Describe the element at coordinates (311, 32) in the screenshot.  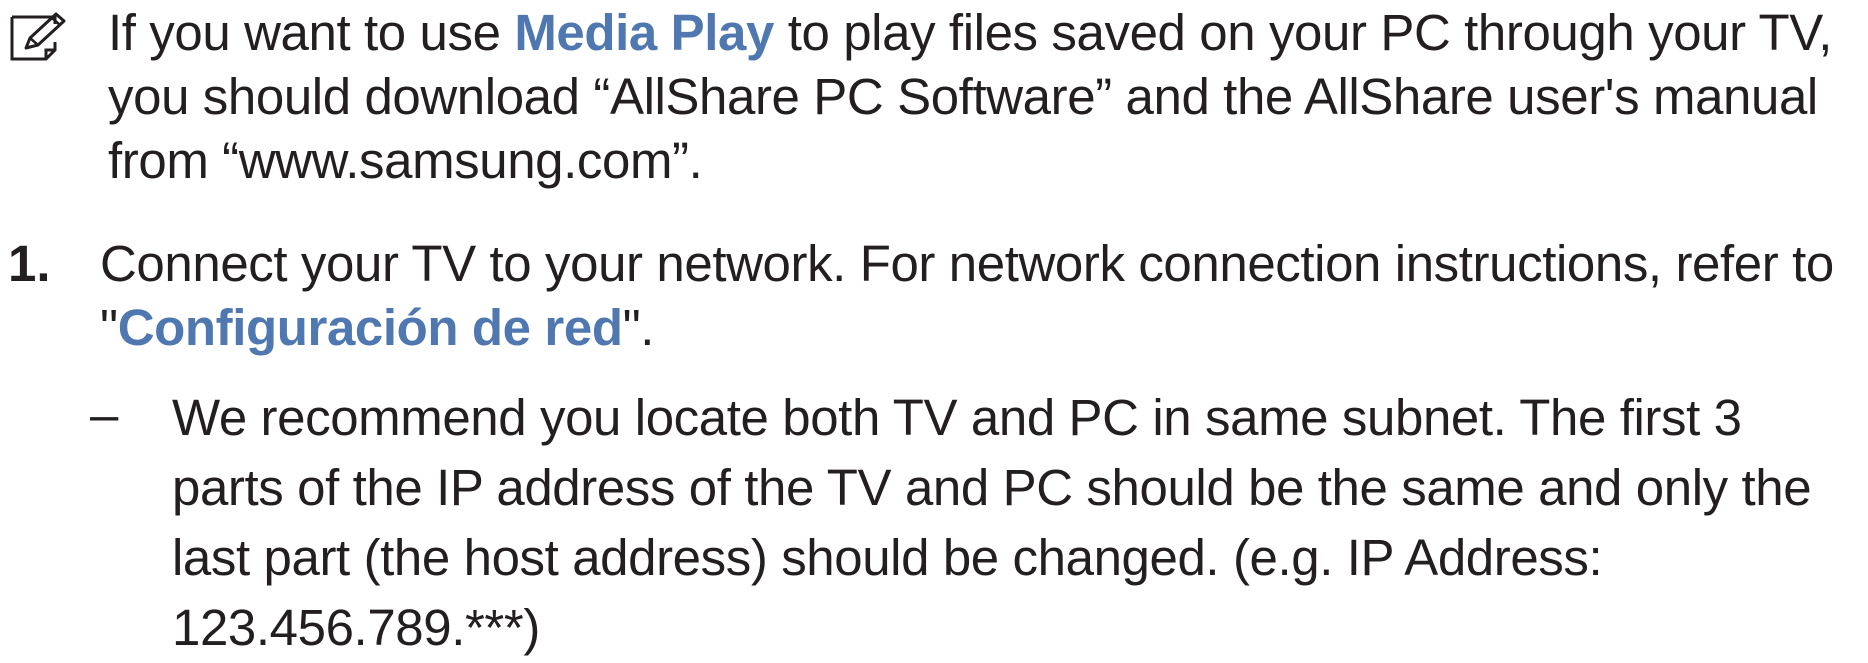
I see `note-text-before: If you want to use` at that location.